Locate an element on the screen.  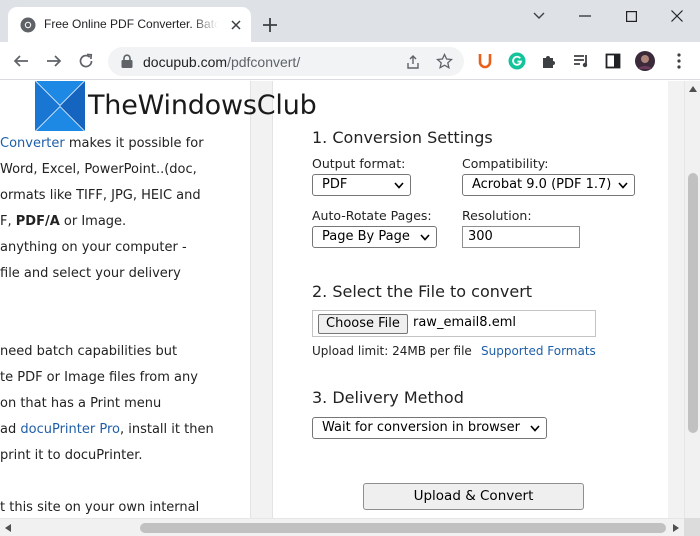
pdfa-text: PDF/A is located at coordinates (37, 221).